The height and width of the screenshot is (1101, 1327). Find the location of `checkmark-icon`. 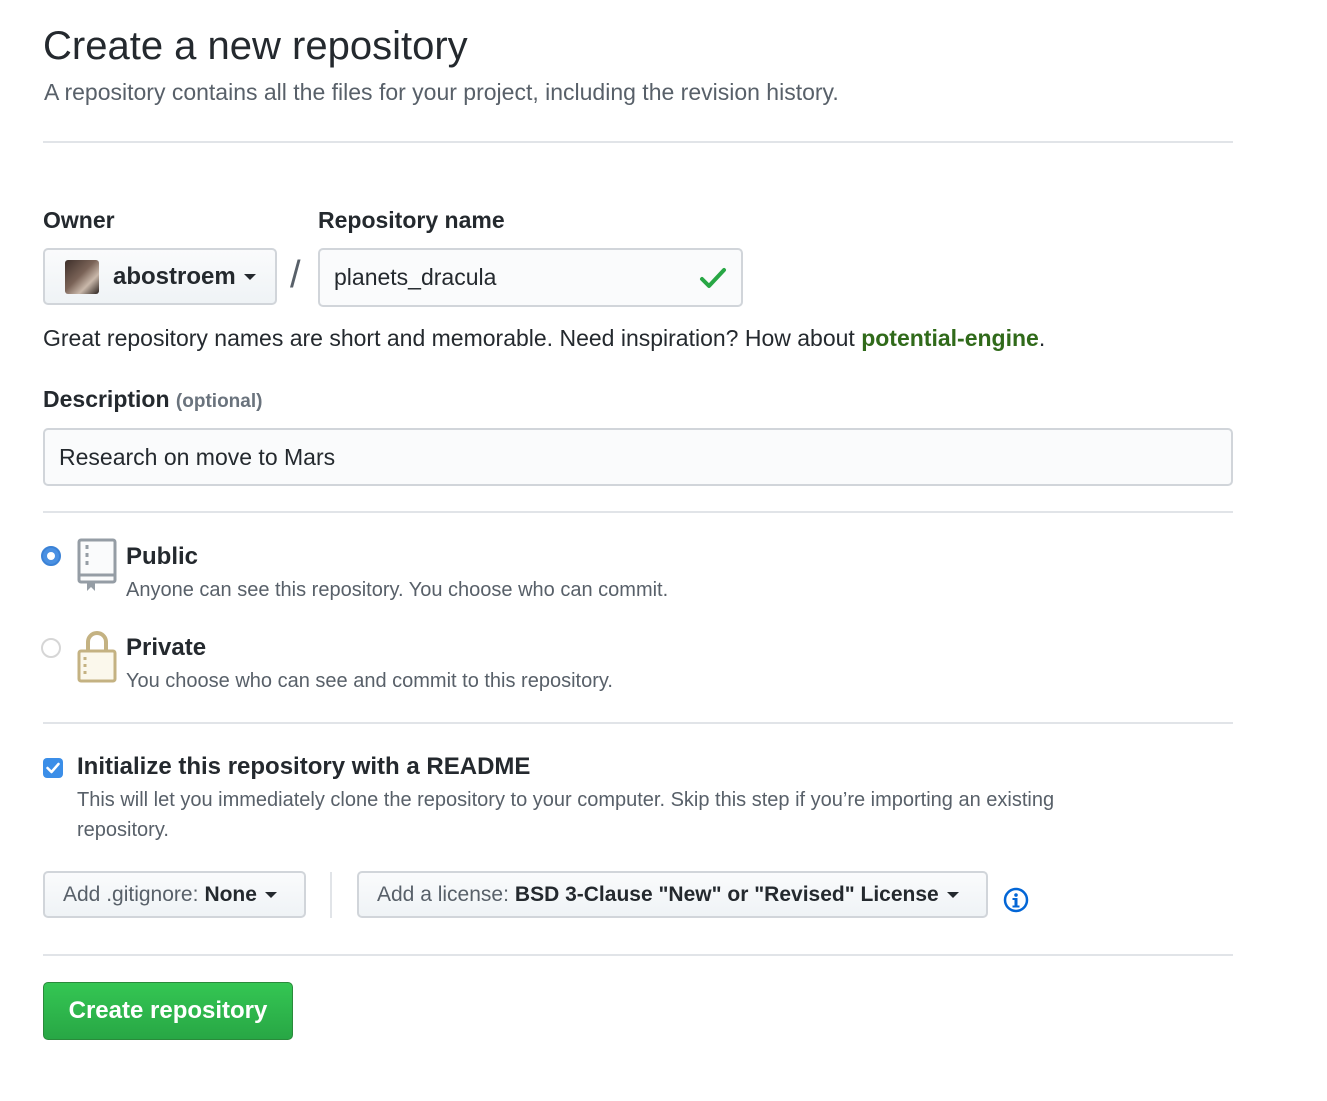

checkmark-icon is located at coordinates (53, 768).